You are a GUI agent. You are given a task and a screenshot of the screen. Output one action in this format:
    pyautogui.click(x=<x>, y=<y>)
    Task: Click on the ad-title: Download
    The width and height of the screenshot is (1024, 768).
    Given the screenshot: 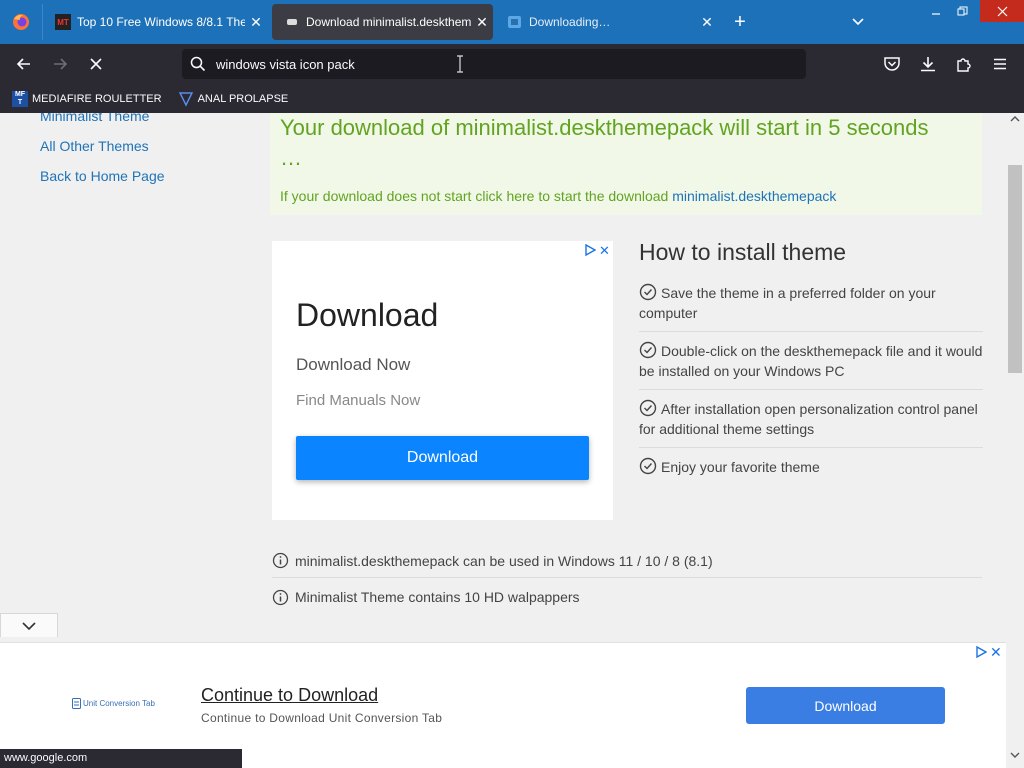 What is the action you would take?
    pyautogui.click(x=367, y=315)
    